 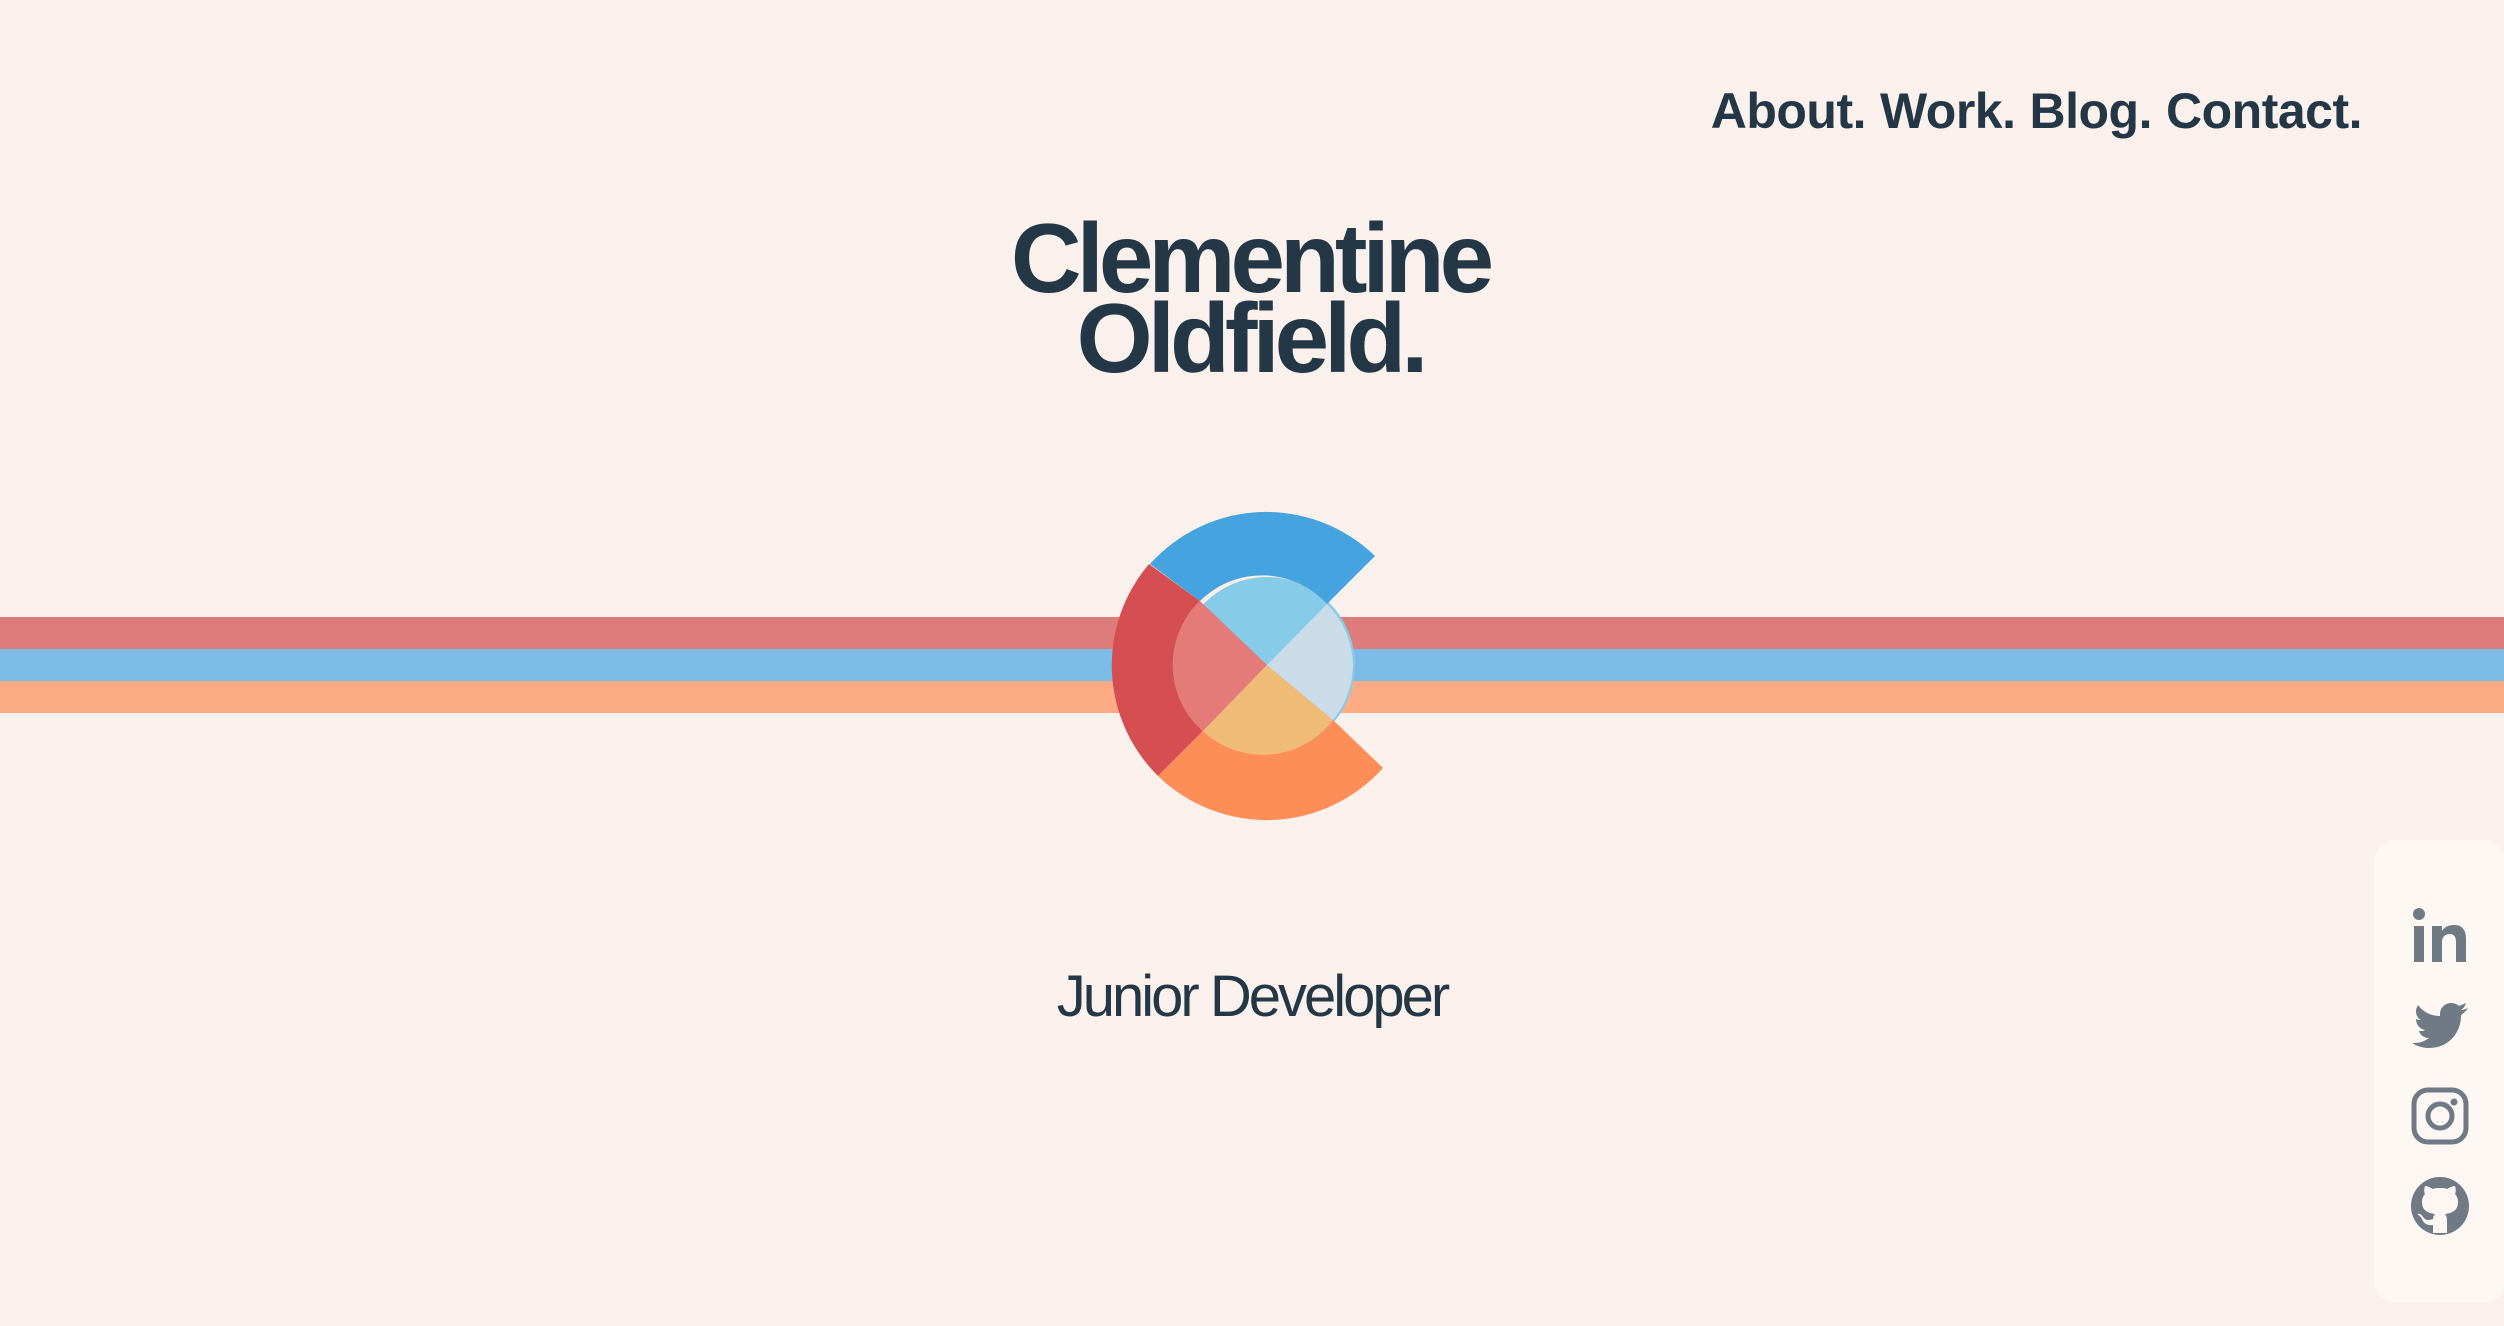 I want to click on main-nav: About. Work. Blog. Contact., so click(x=2037, y=111).